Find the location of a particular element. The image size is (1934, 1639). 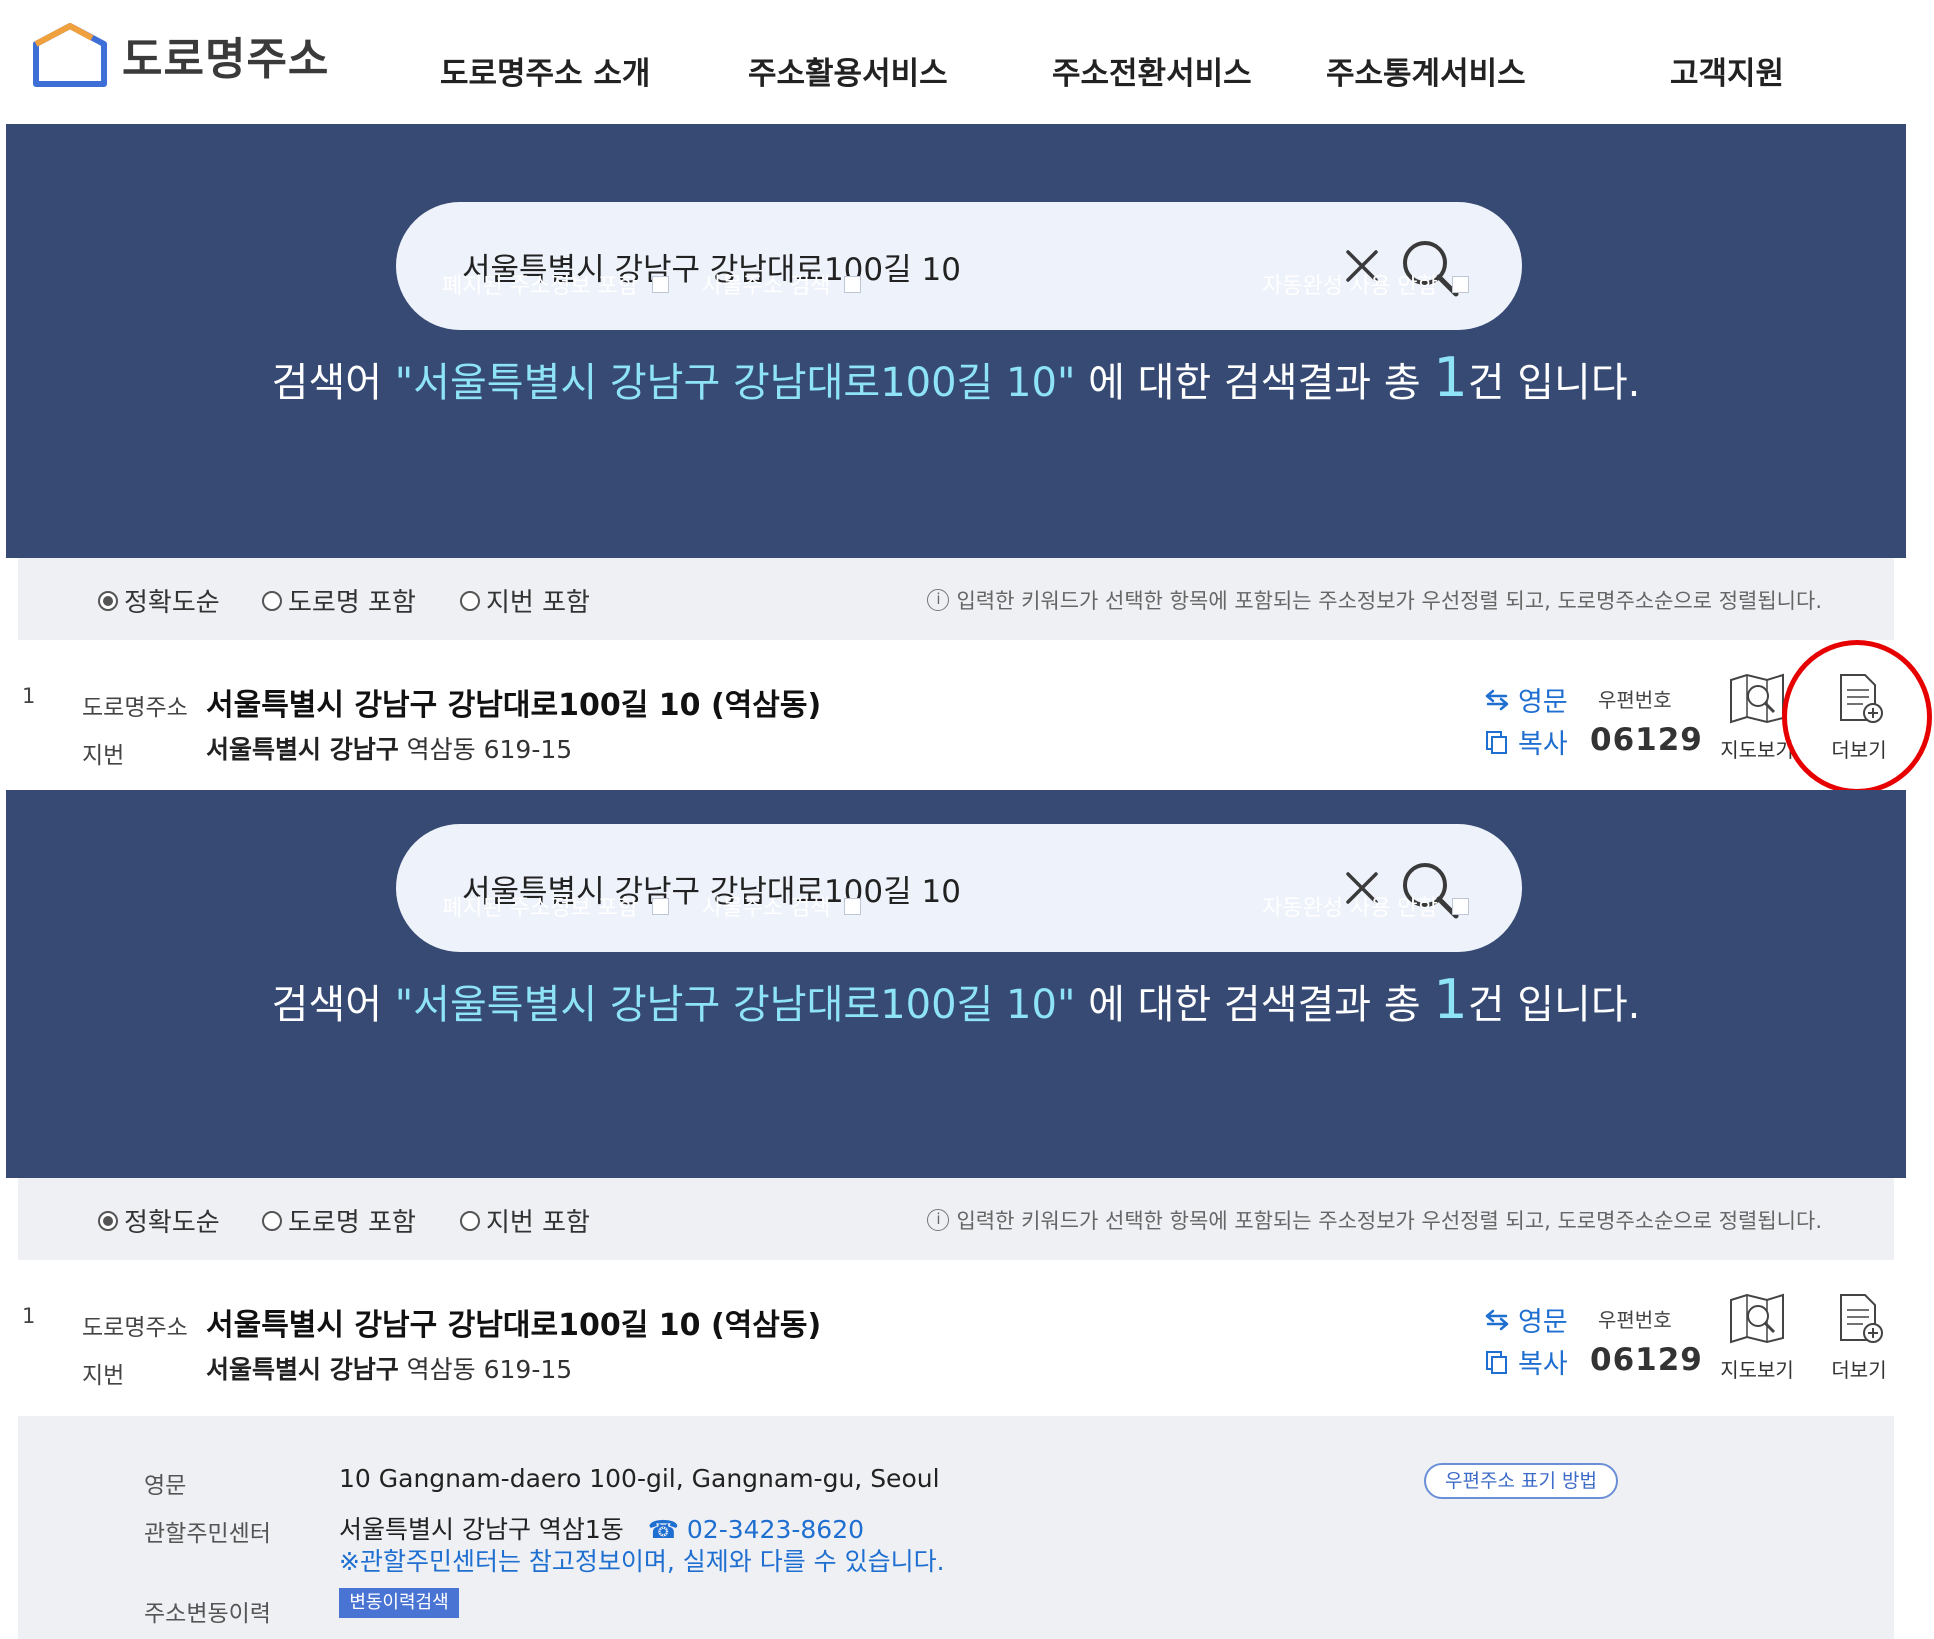

jibun-bold: 서울특별시 강남구 is located at coordinates (302, 1369).